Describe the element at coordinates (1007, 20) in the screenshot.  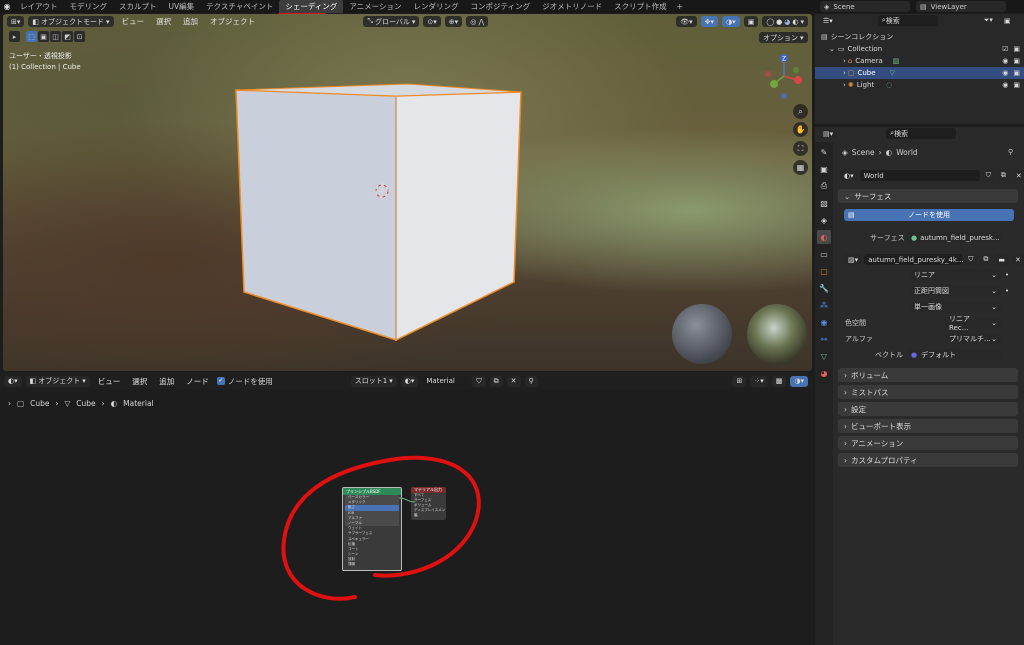
I see `new-collection-icon: ▣` at that location.